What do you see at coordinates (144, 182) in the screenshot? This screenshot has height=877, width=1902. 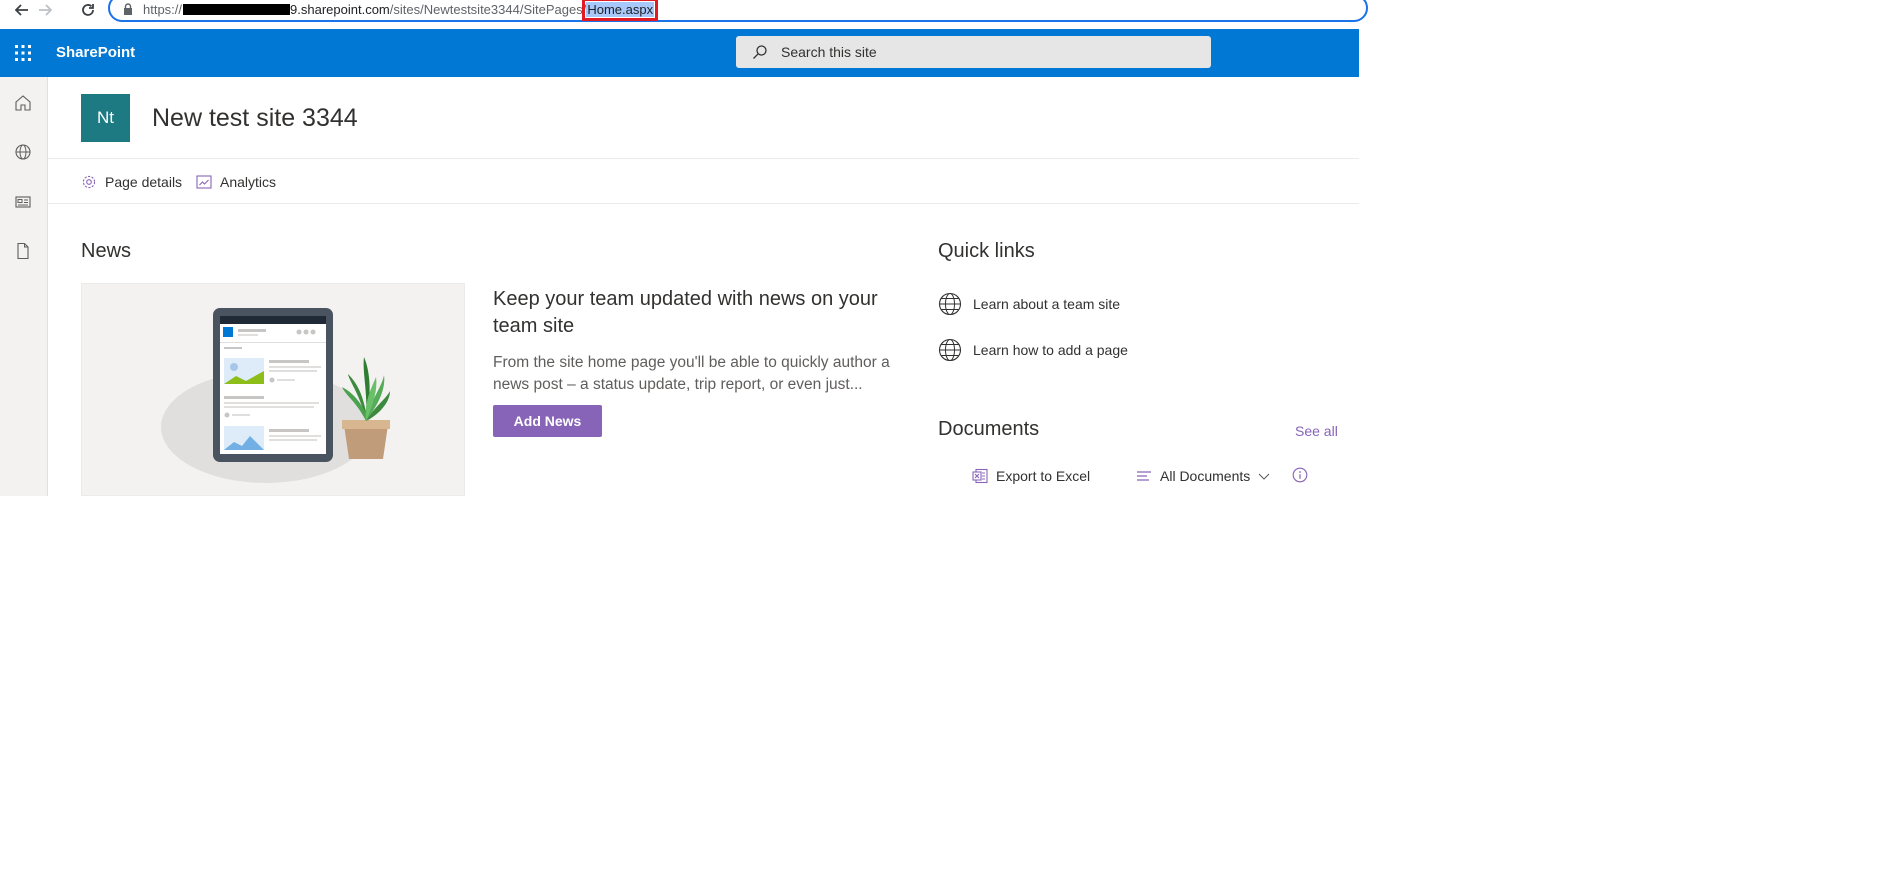 I see `page-details-label: Page details` at bounding box center [144, 182].